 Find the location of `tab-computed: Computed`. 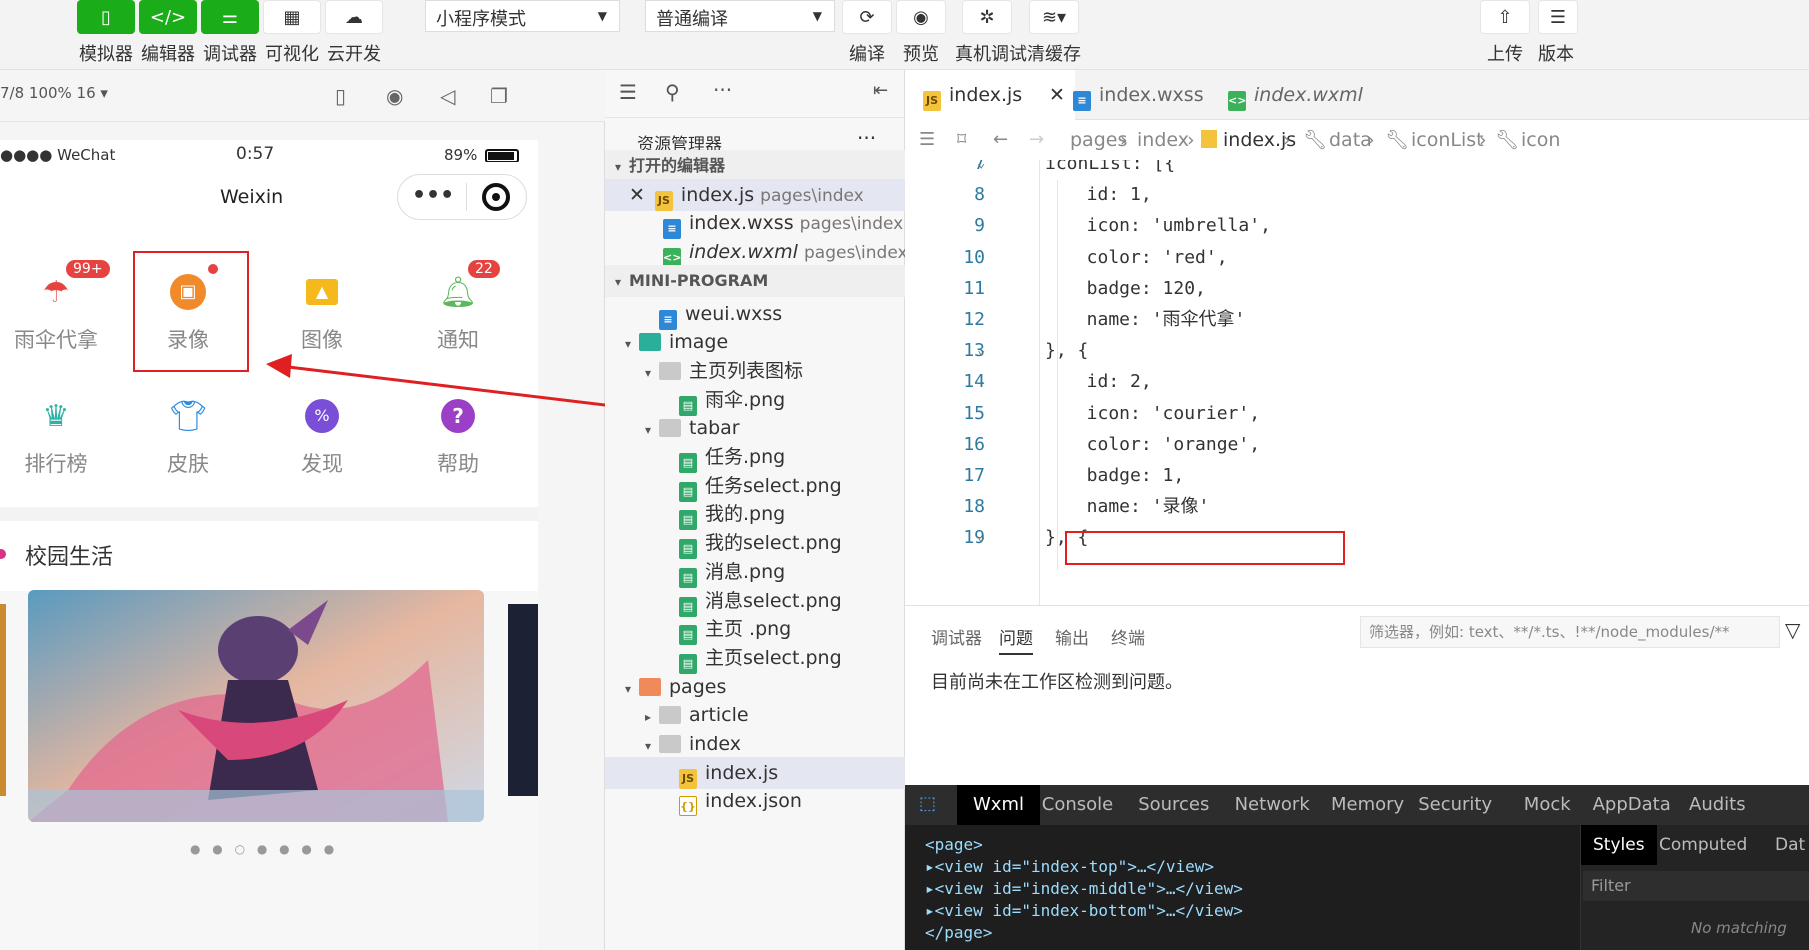

tab-computed: Computed is located at coordinates (1703, 845).